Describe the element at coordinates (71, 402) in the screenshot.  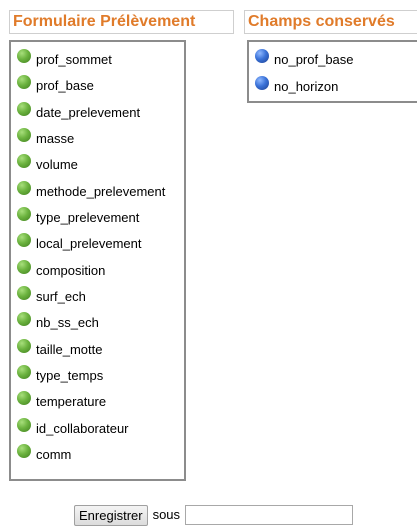
I see `field-label: temperature` at that location.